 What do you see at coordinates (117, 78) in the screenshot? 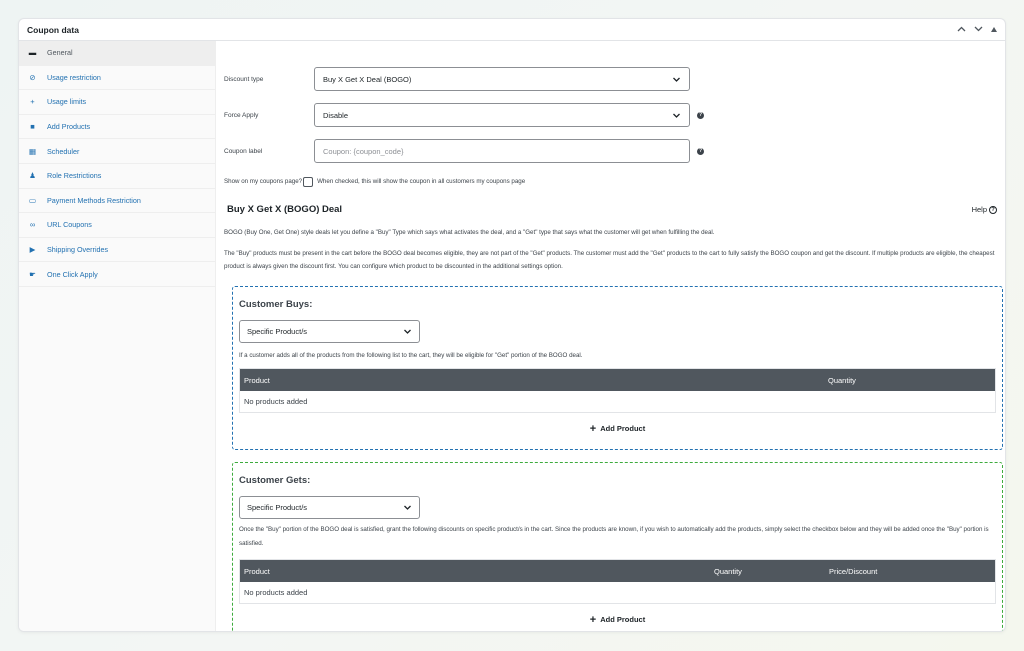
I see `sidebar-item-usage-restriction: ⊘ Usage restriction` at bounding box center [117, 78].